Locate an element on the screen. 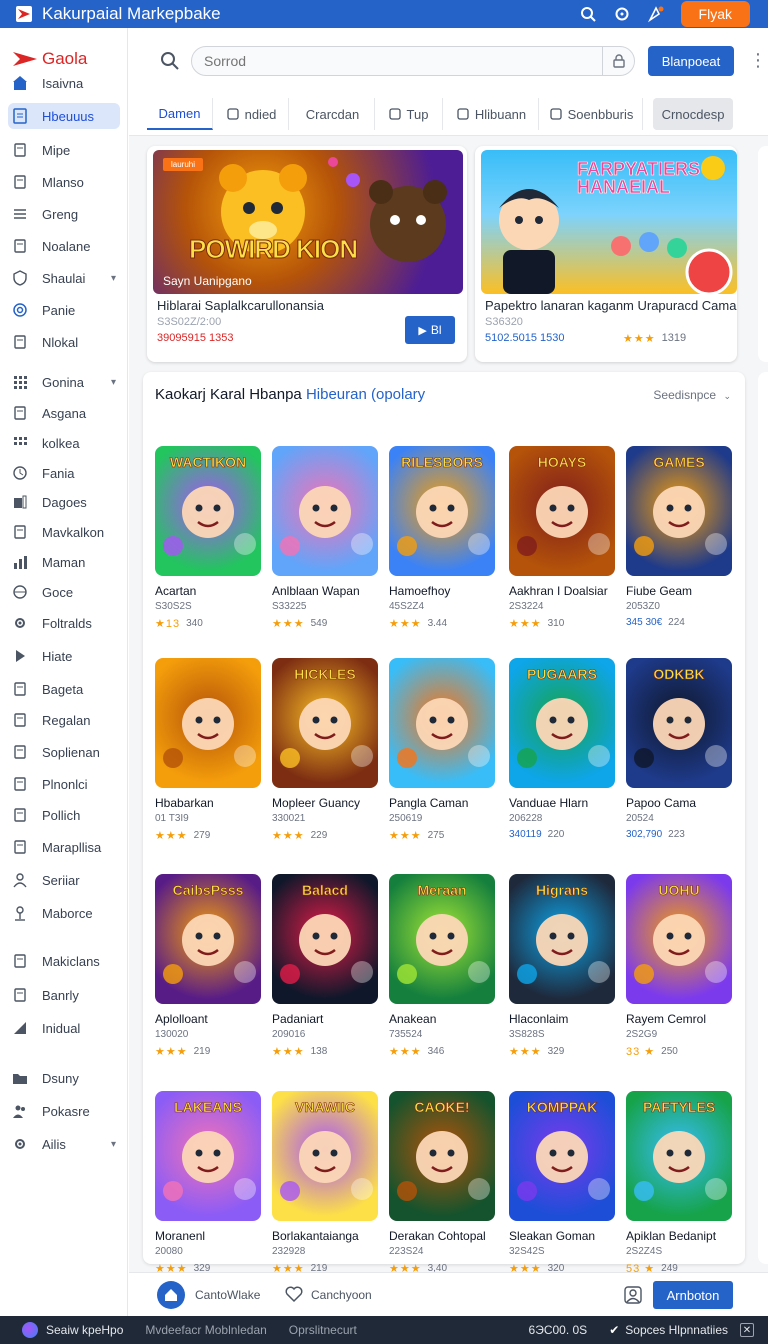  sort-label: Seedisnpce is located at coordinates (685, 395).